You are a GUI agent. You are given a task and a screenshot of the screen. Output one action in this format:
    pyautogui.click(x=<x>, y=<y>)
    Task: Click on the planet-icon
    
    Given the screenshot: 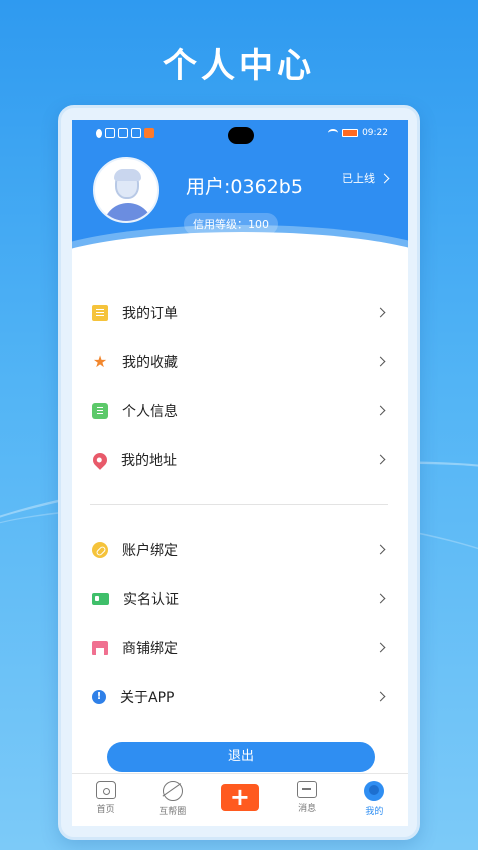 What is the action you would take?
    pyautogui.click(x=172, y=791)
    